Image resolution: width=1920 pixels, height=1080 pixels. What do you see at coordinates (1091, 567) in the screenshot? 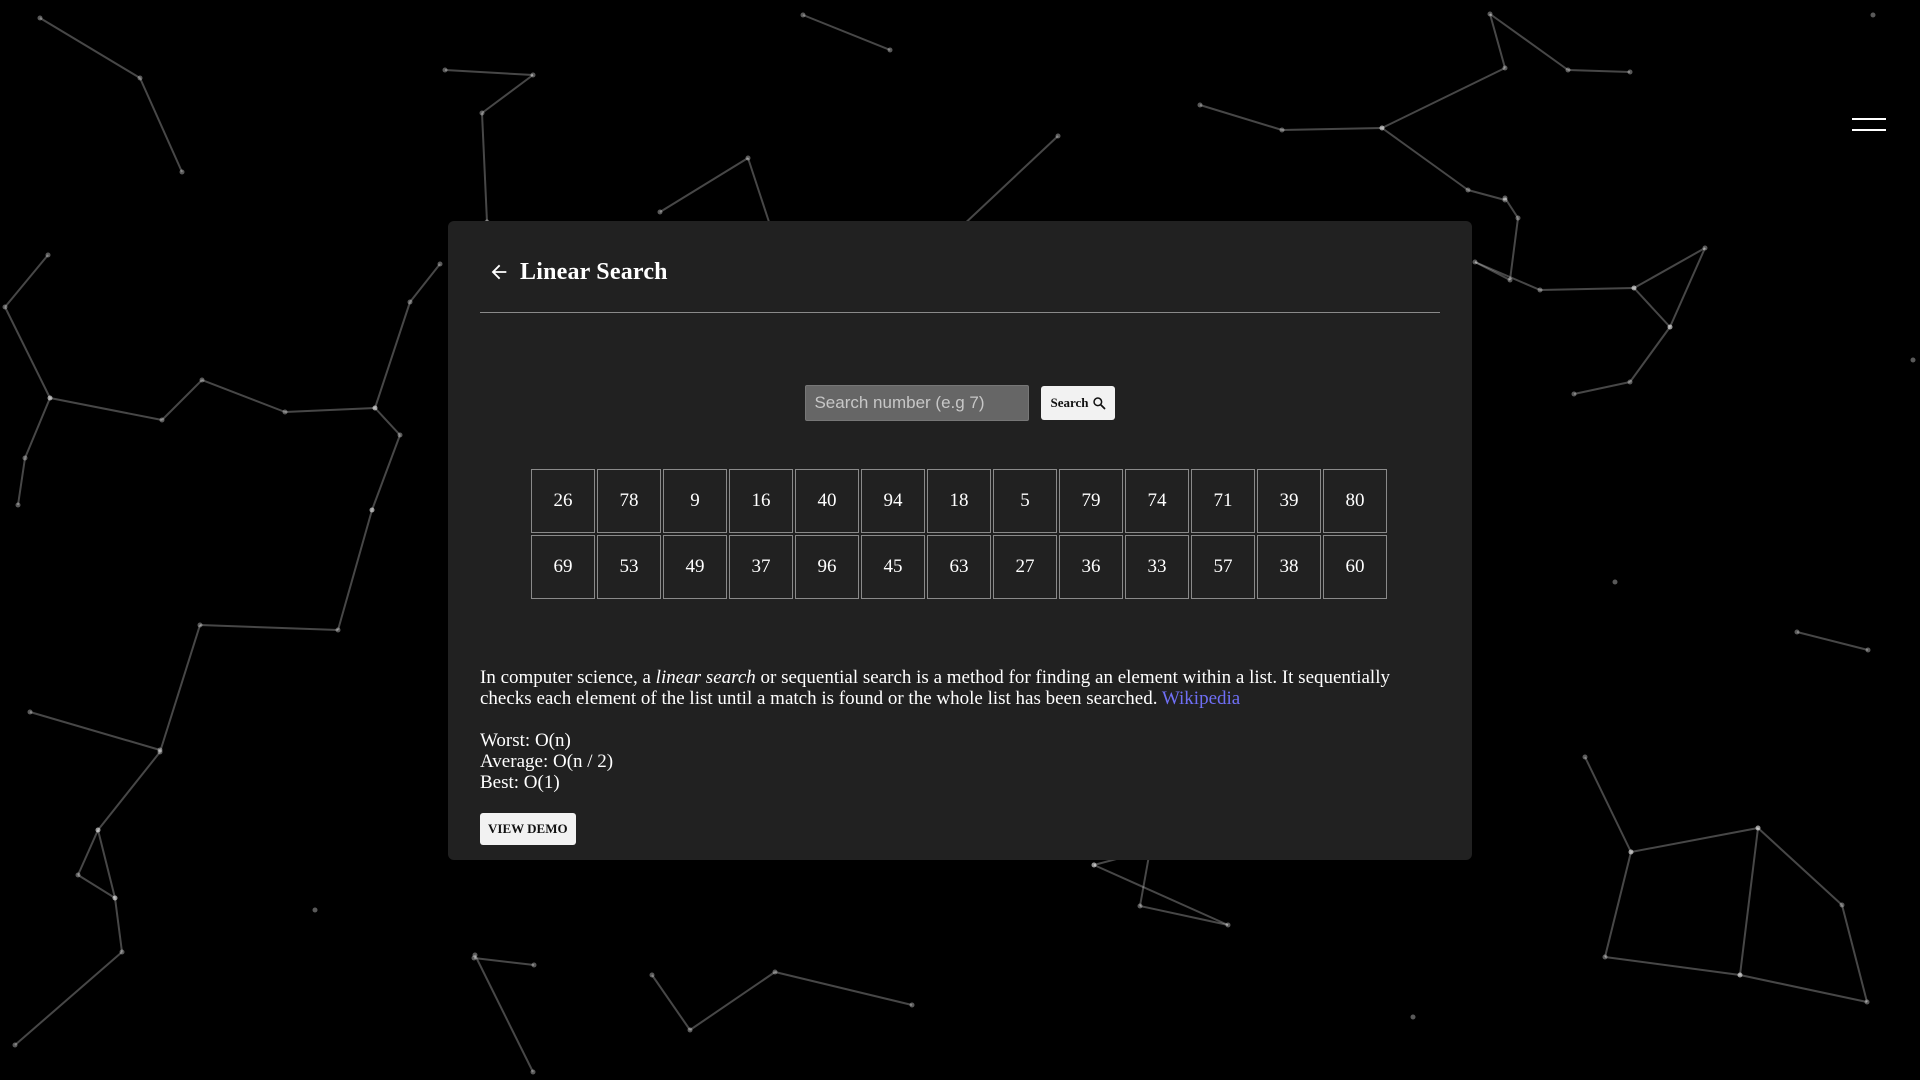
I see `number-cell: 36` at bounding box center [1091, 567].